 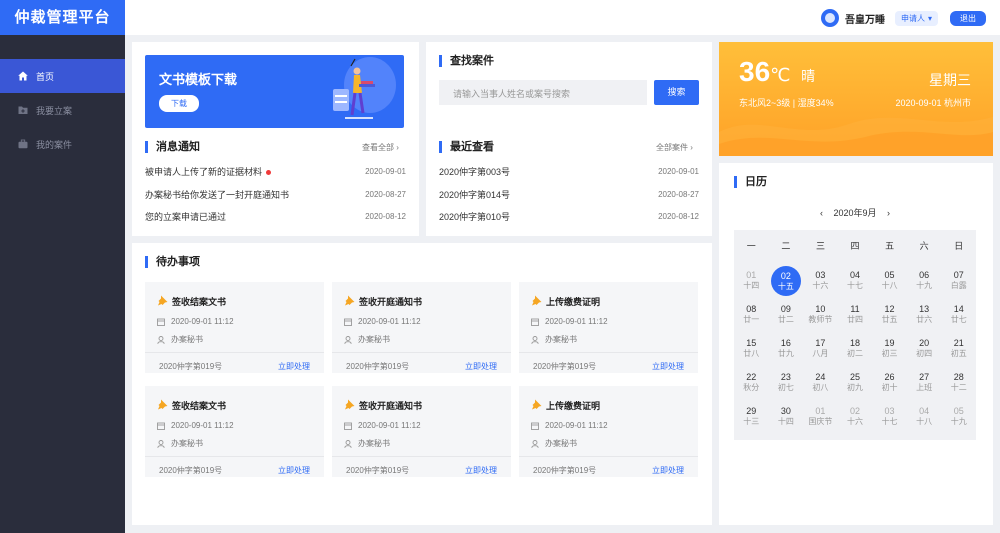 I want to click on list-item: 您的立案申请已通过 2020-08-12, so click(x=275, y=216).